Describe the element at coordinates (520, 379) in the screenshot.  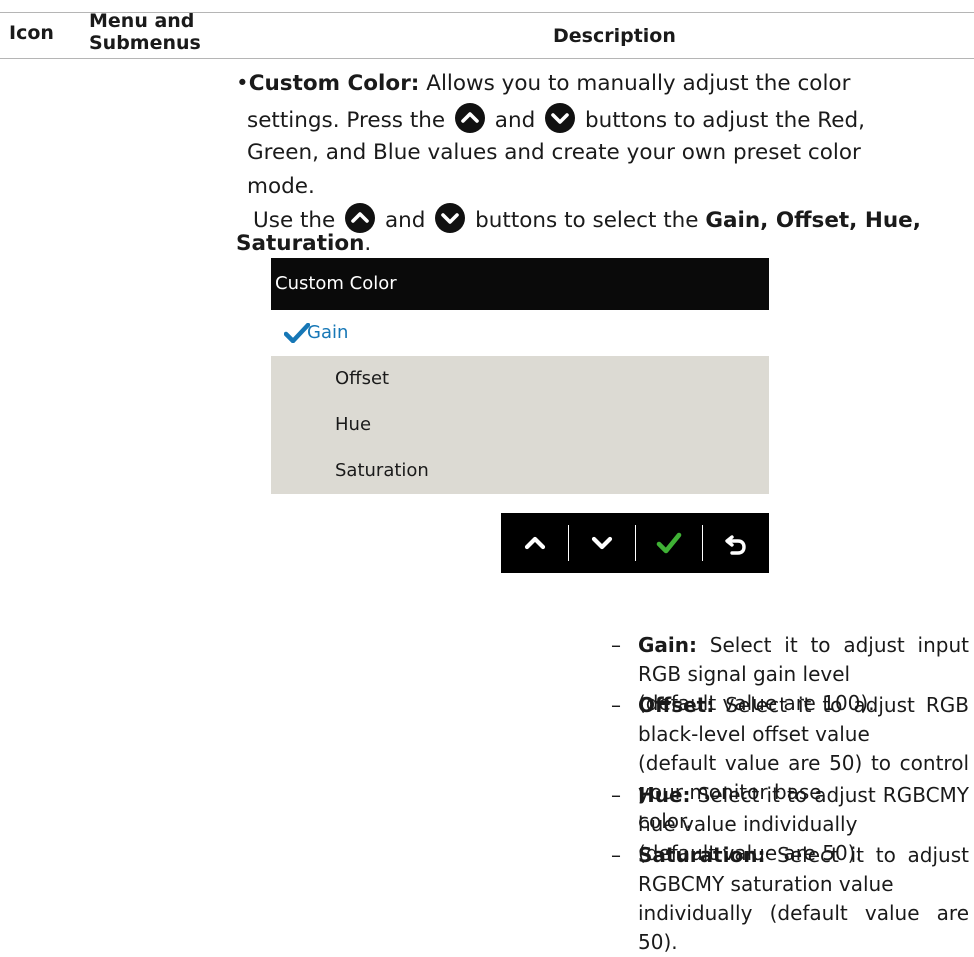
I see `osd-option-offset: Offset` at that location.